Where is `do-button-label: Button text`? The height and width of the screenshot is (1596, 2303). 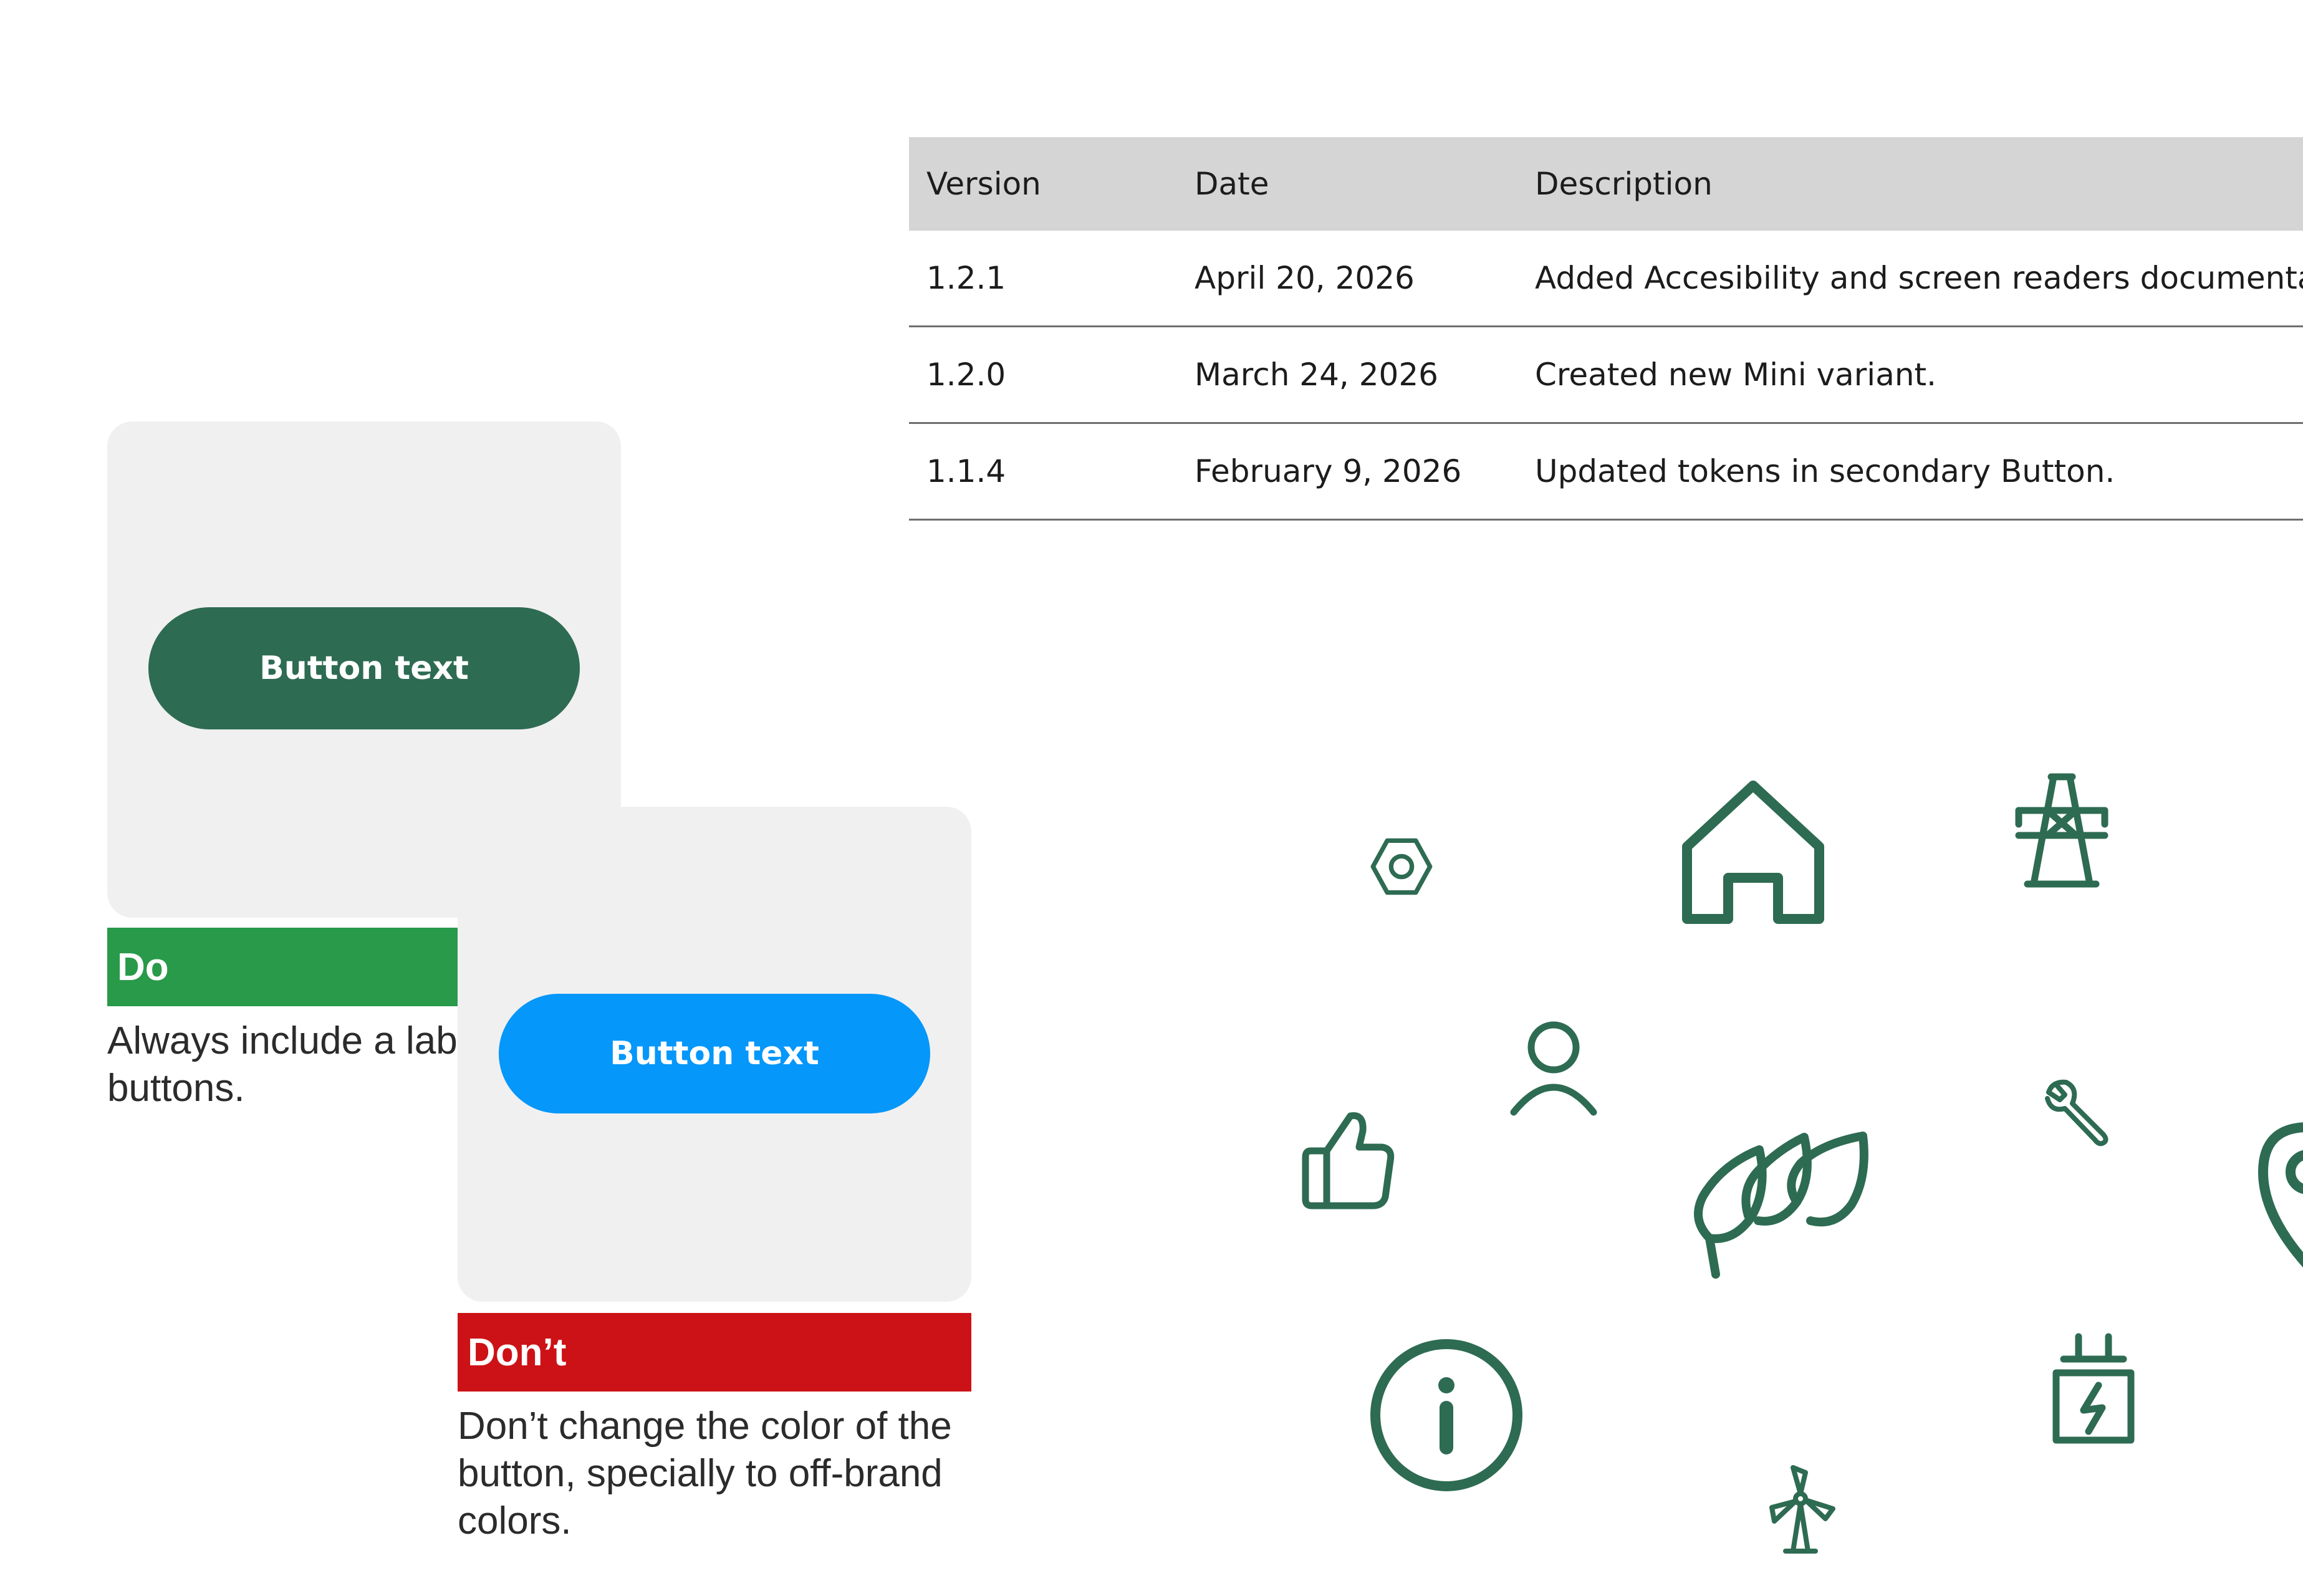 do-button-label: Button text is located at coordinates (364, 668).